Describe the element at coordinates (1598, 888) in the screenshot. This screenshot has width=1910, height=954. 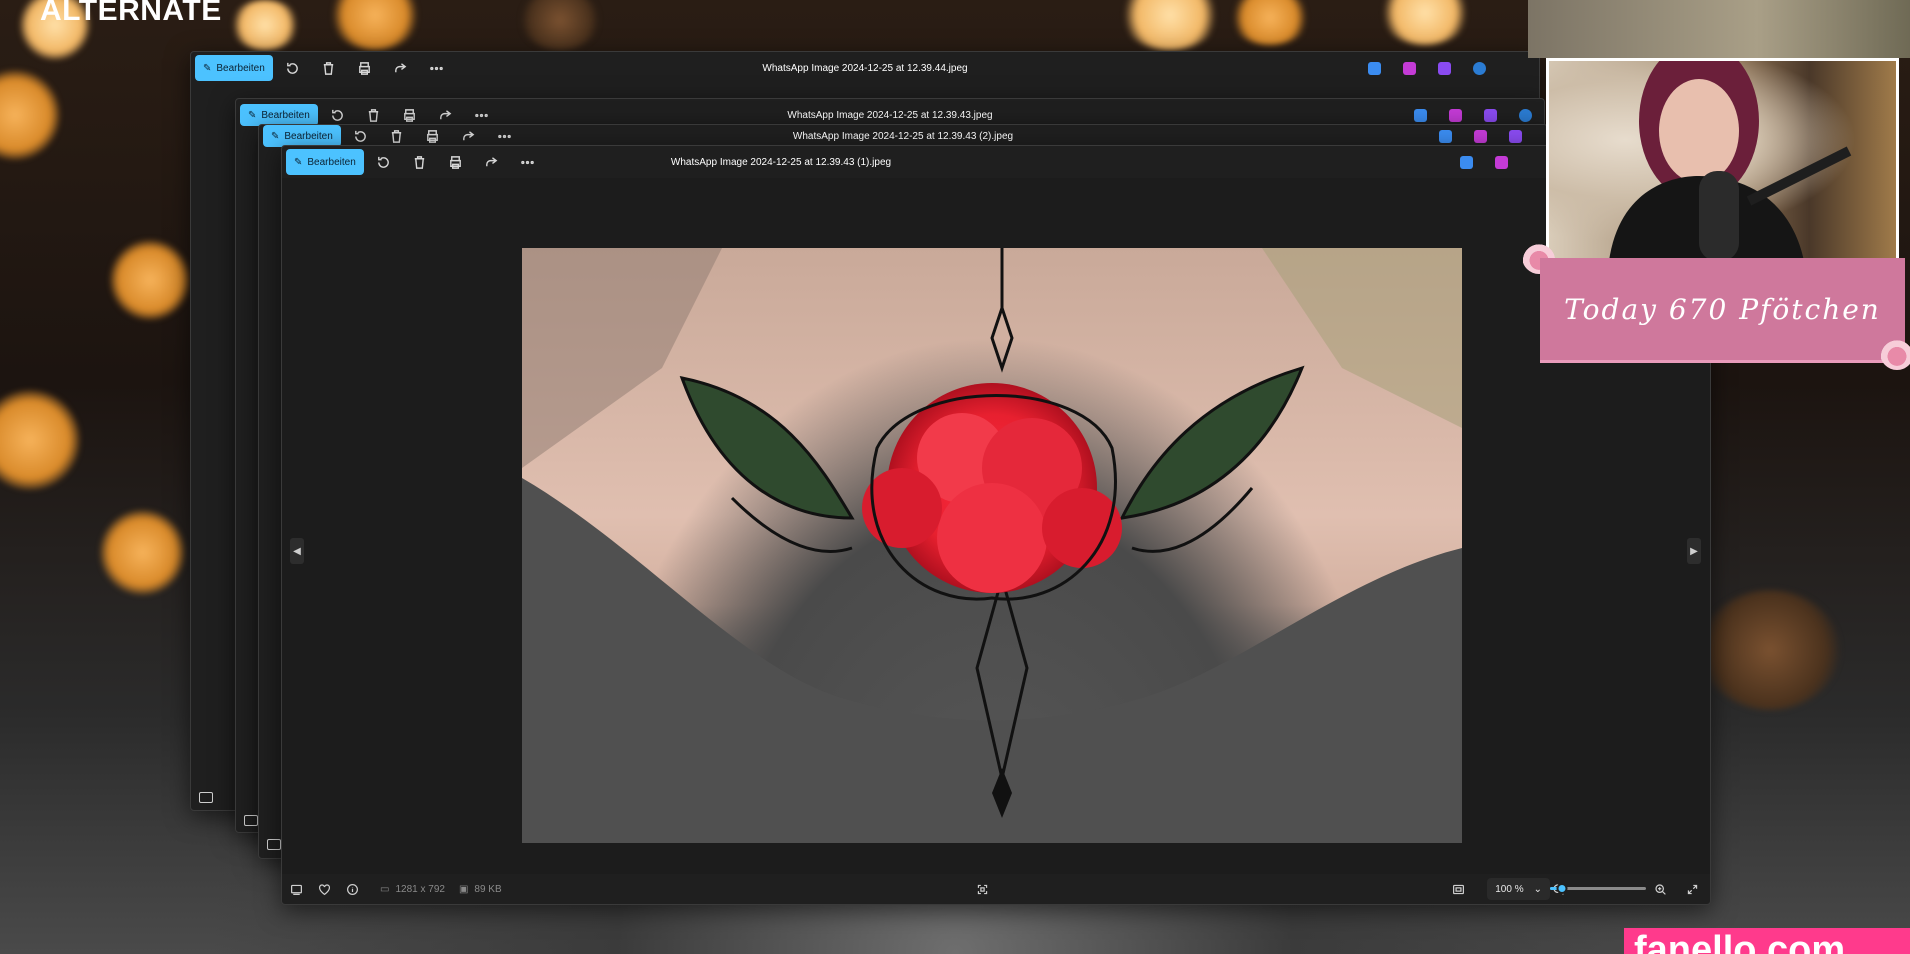
I see `zoom-slider` at that location.